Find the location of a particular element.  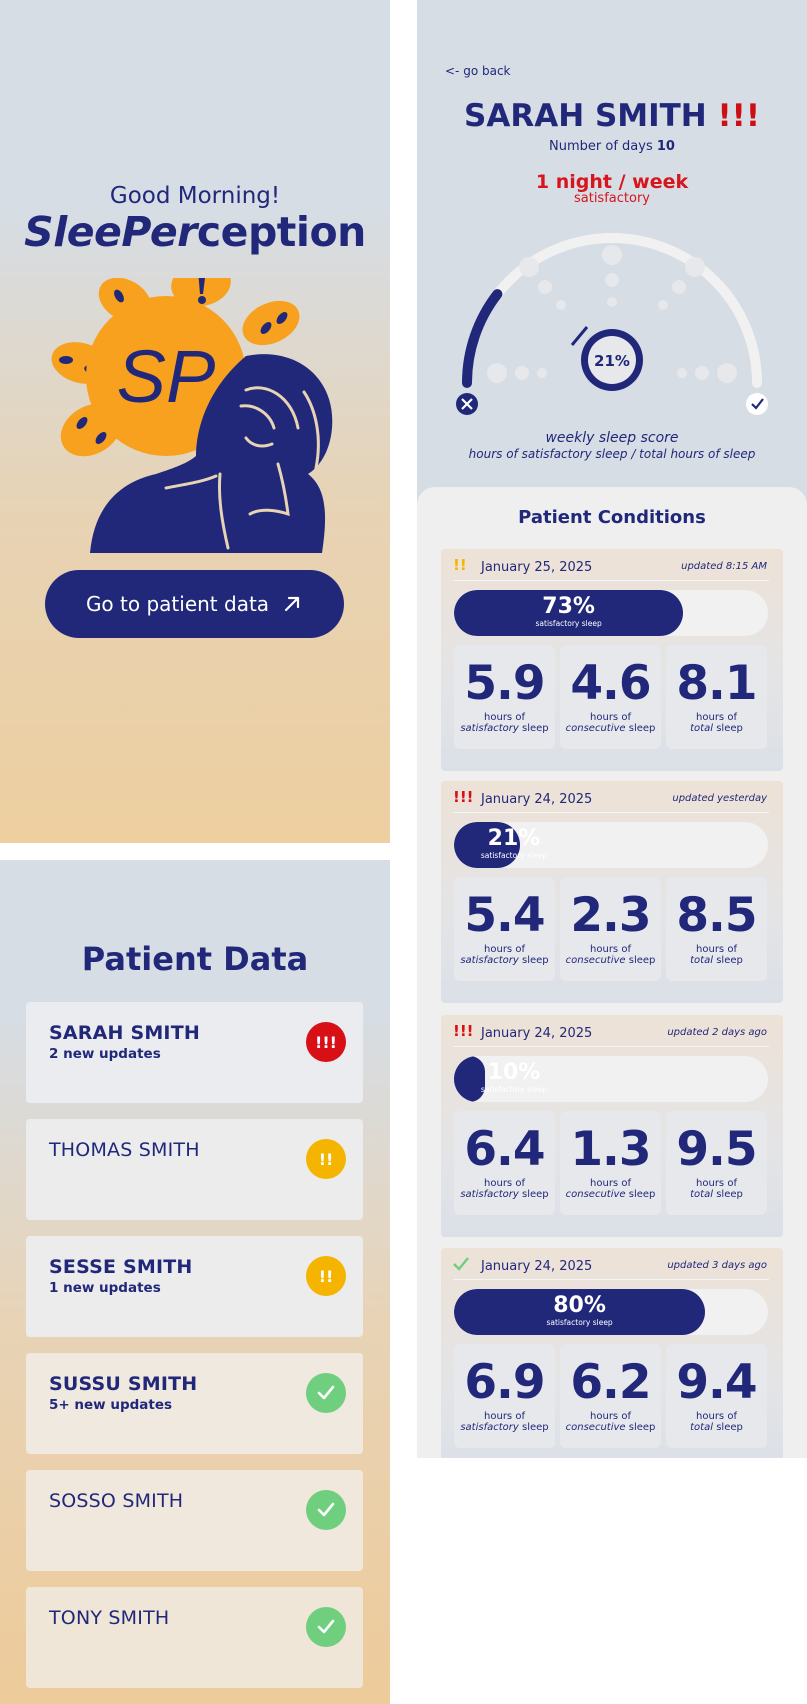

stat-value: 9.5 is located at coordinates (716, 1149).